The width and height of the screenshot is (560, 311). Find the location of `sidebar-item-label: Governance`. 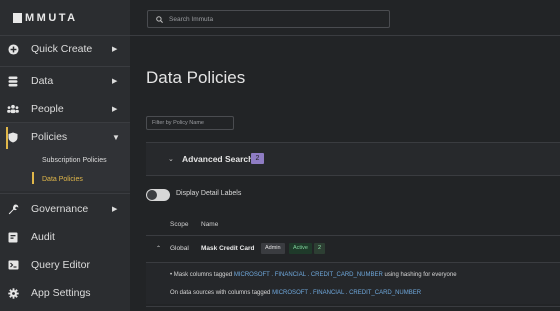

sidebar-item-label: Governance is located at coordinates (60, 209).